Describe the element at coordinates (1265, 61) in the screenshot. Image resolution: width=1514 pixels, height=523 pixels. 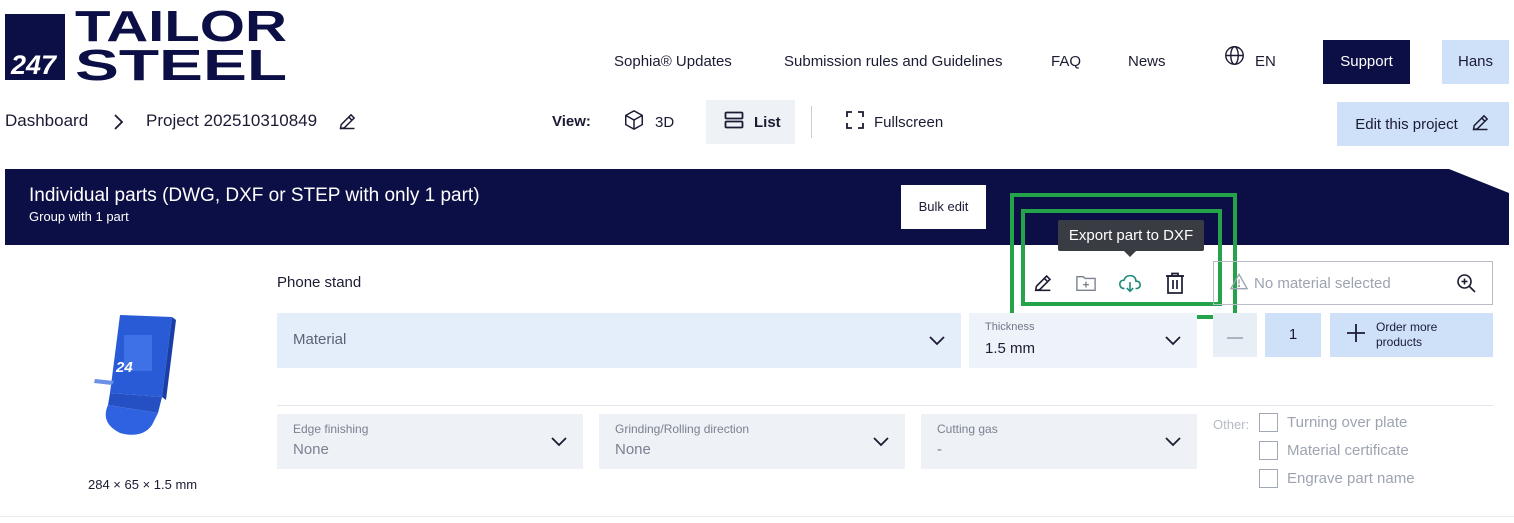
I see `language-label: EN` at that location.